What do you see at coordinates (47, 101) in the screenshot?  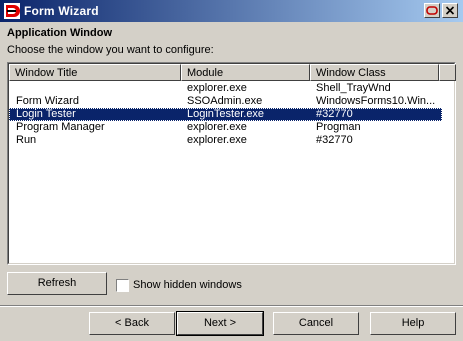 I see `cell-window-title: Form Wizard` at bounding box center [47, 101].